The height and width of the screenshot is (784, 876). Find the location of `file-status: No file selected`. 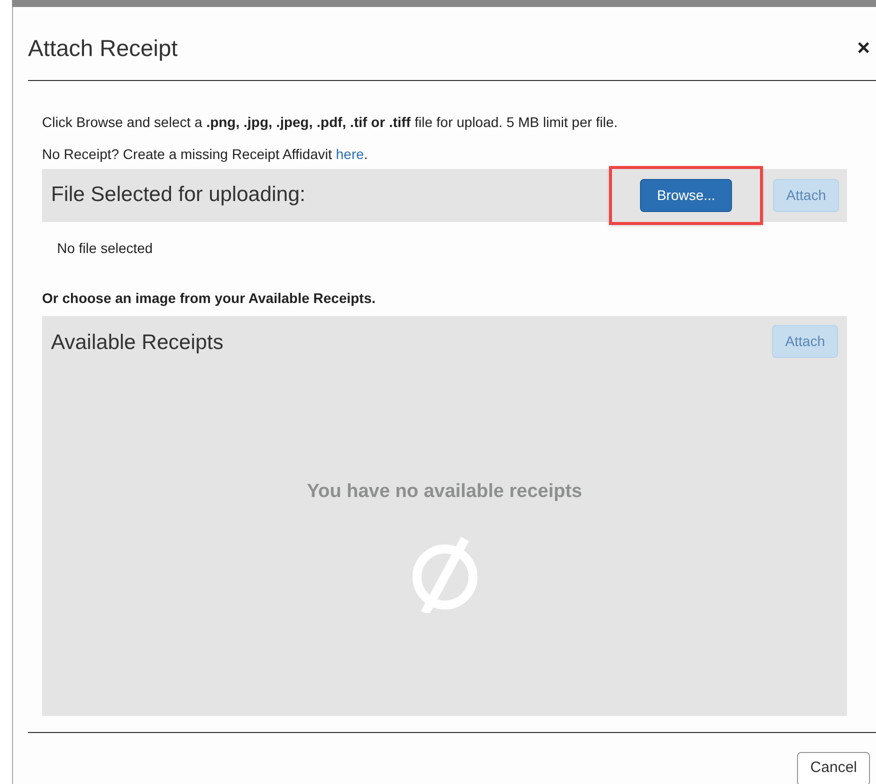

file-status: No file selected is located at coordinates (105, 248).